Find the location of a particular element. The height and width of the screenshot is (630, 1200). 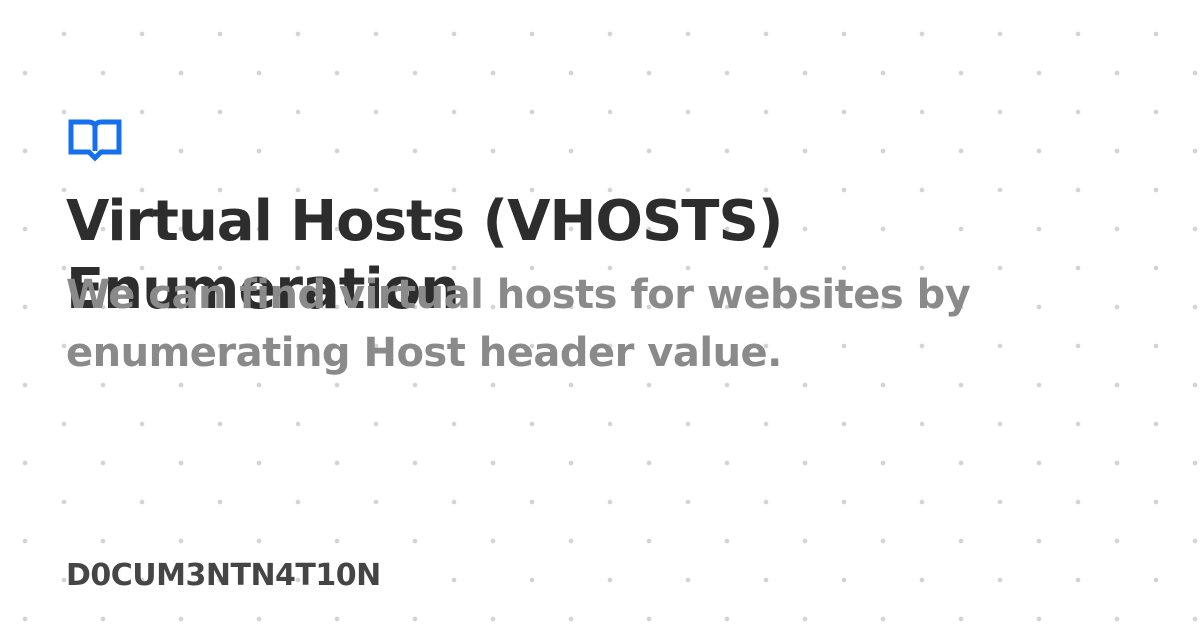

site-name: D0CUM3NTN4T10N is located at coordinates (223, 575).